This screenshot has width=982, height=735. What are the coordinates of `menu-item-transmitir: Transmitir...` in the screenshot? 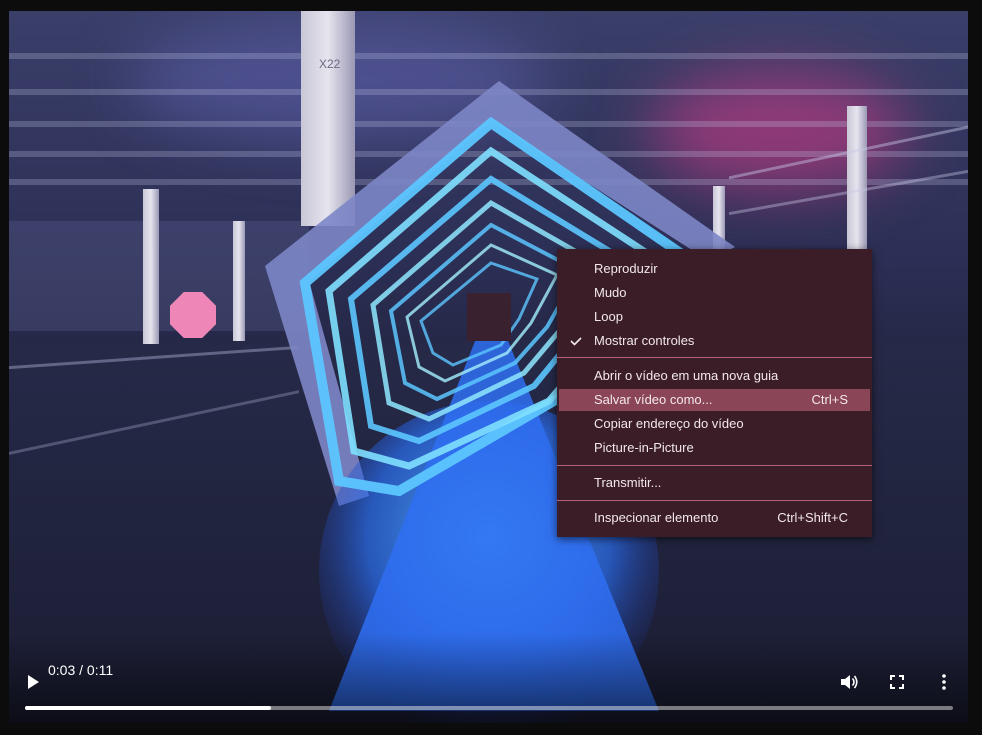 It's located at (714, 483).